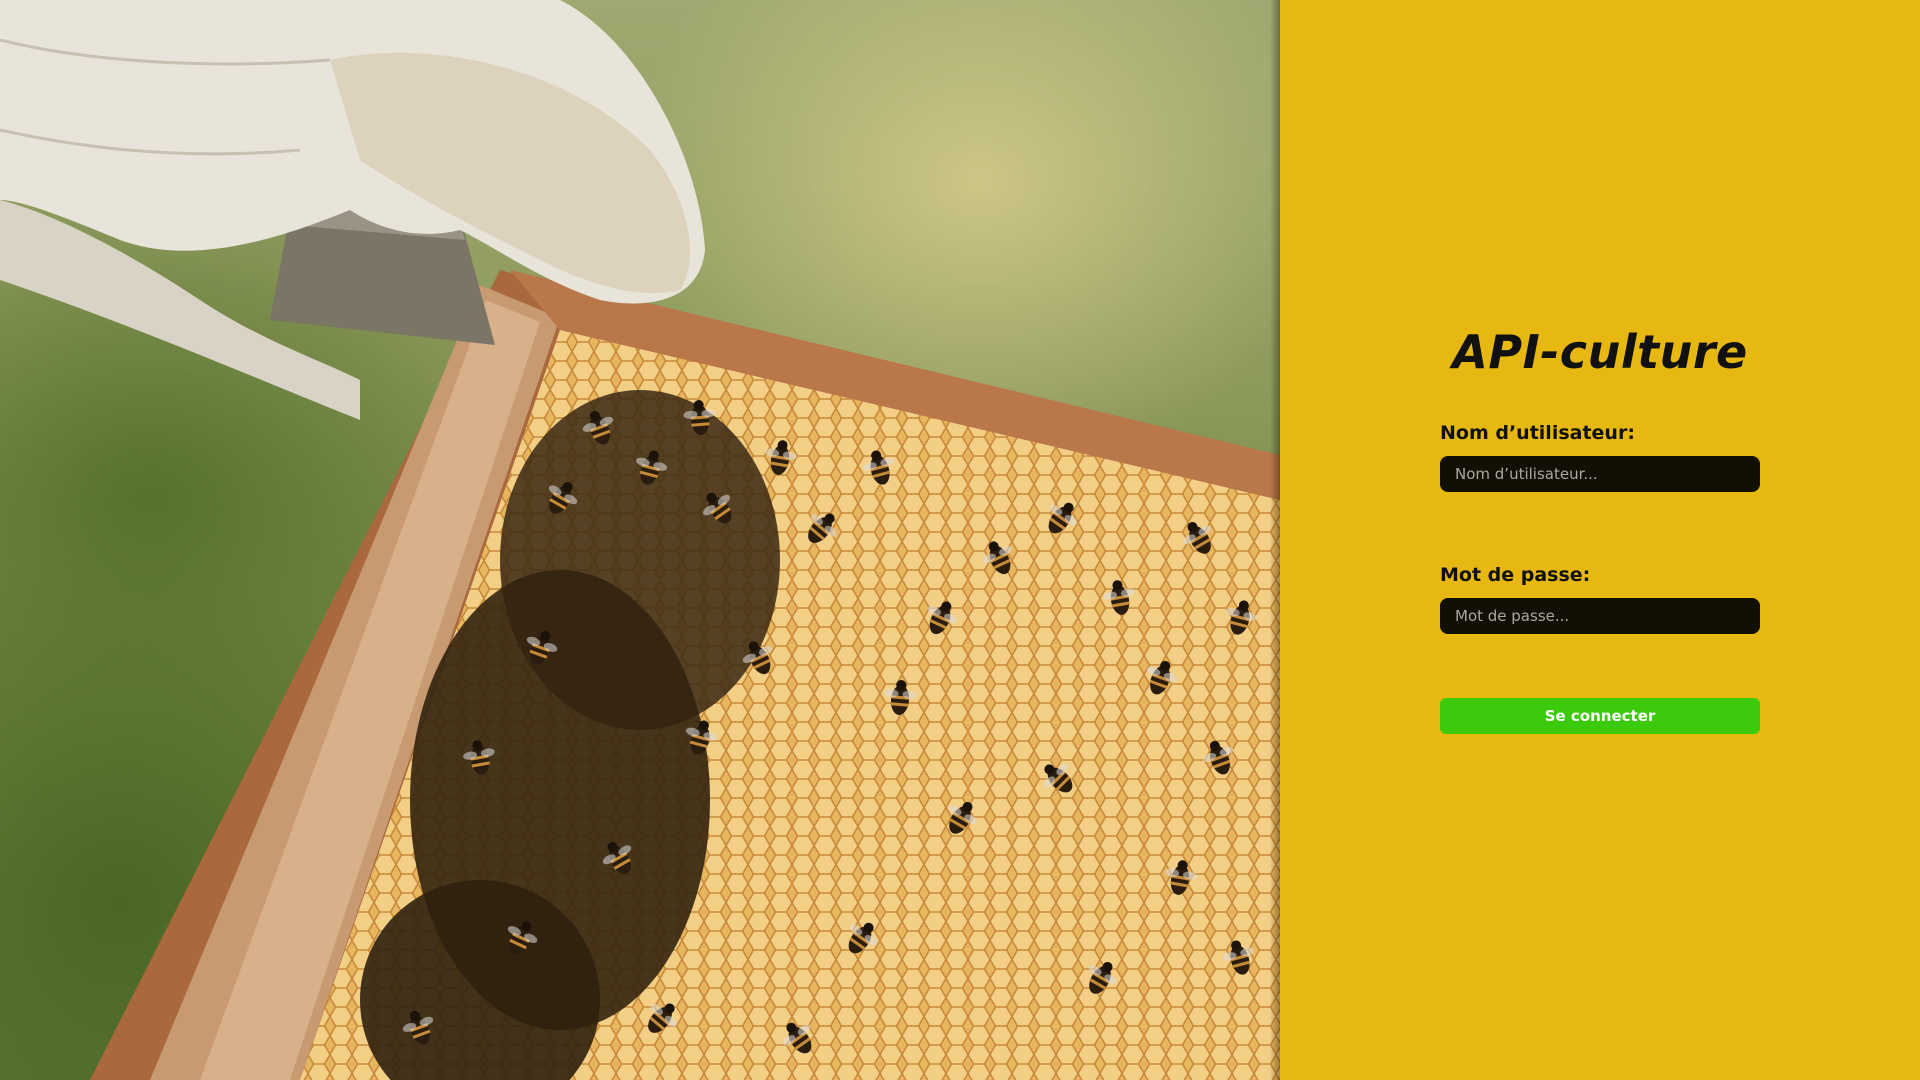 Image resolution: width=1920 pixels, height=1080 pixels. Describe the element at coordinates (1600, 474) in the screenshot. I see `username-input` at that location.